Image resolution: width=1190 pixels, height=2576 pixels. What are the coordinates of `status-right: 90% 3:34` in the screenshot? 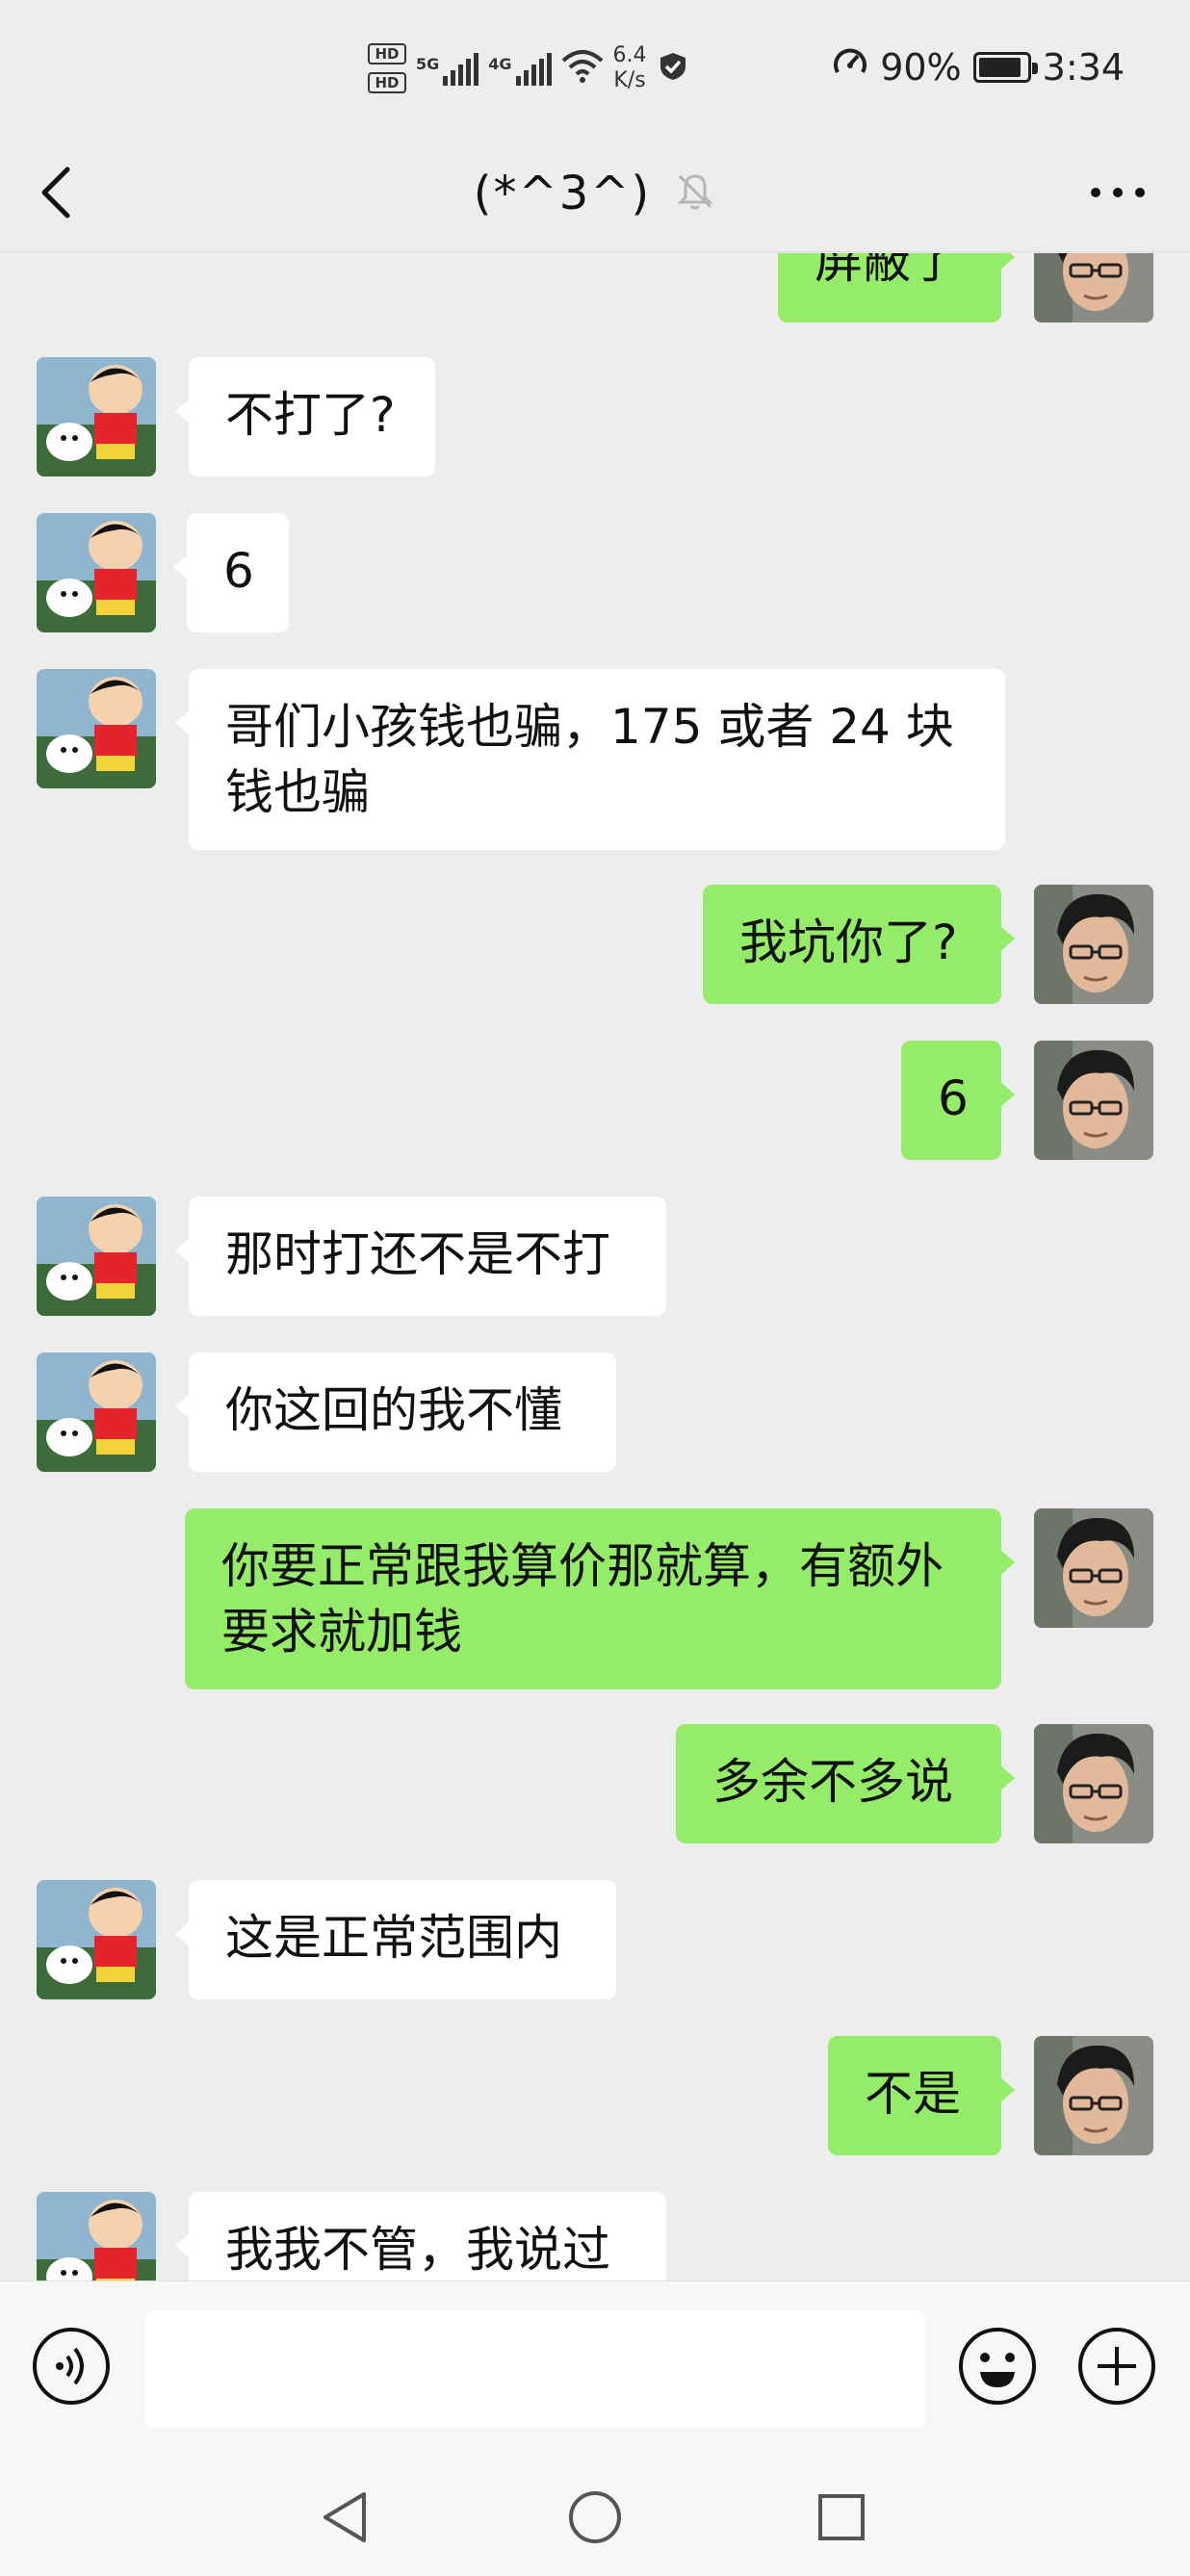 It's located at (979, 67).